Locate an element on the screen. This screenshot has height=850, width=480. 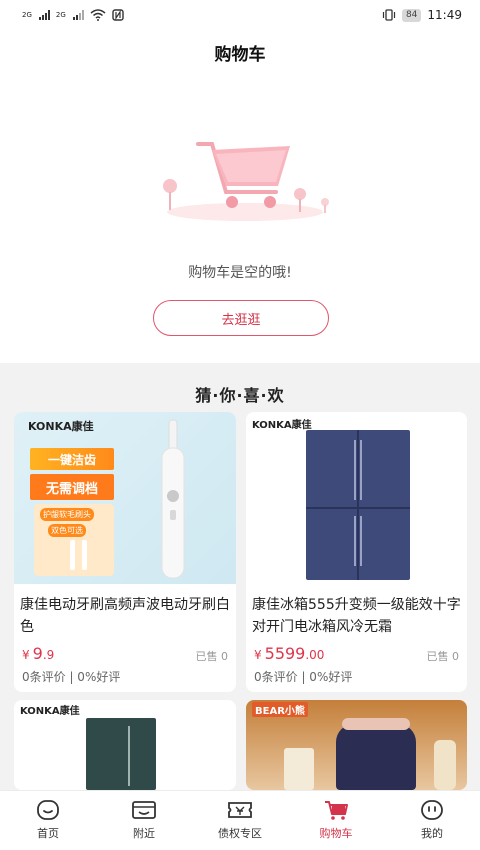
tab-home: 首页 is located at coordinates (48, 820).